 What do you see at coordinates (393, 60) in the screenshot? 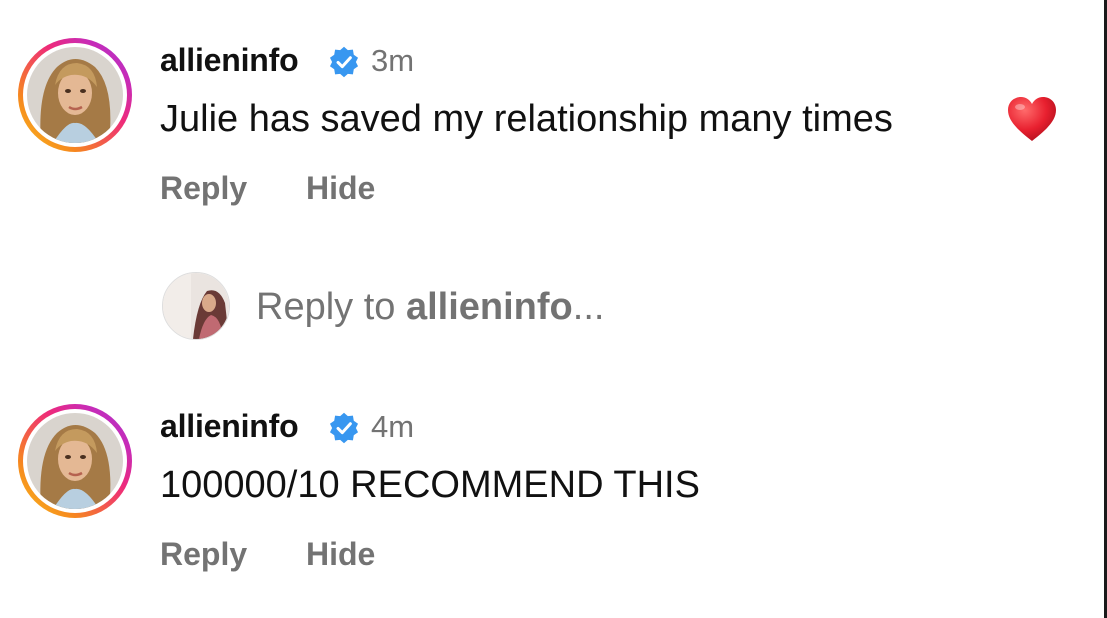
I see `timestamp: 3m` at bounding box center [393, 60].